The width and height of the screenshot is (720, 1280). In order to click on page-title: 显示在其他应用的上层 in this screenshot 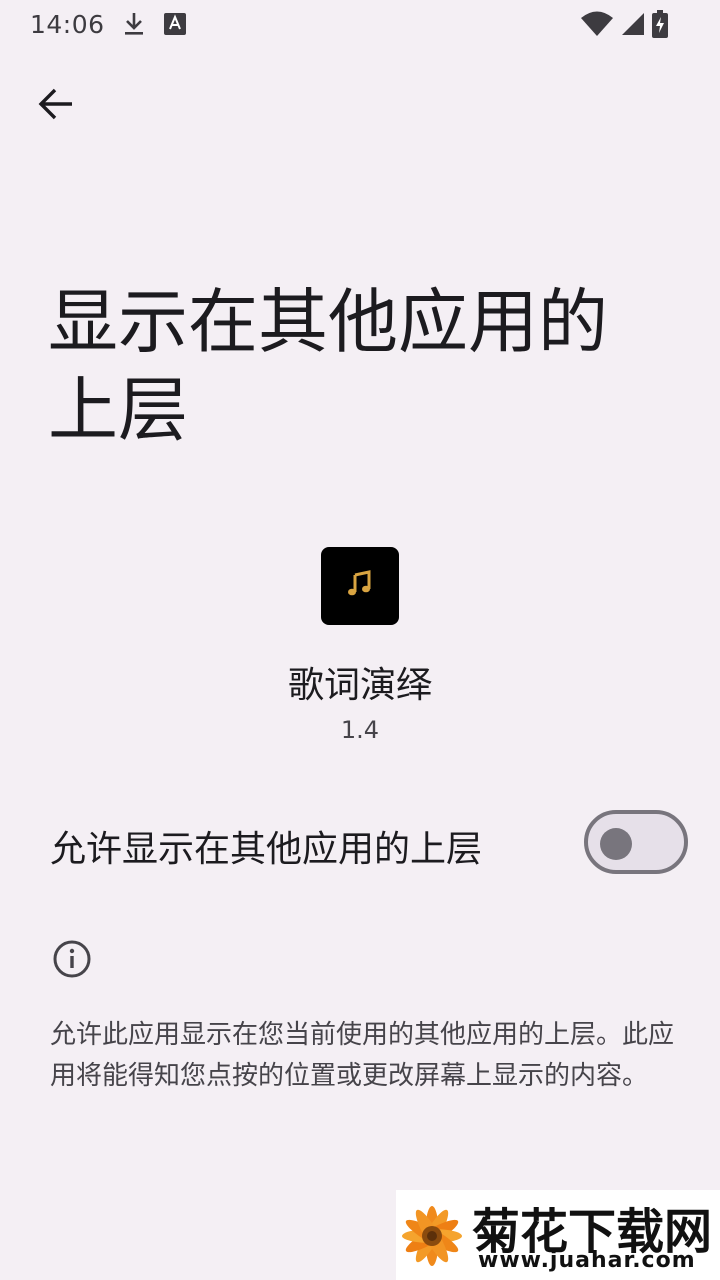, I will do `click(328, 366)`.